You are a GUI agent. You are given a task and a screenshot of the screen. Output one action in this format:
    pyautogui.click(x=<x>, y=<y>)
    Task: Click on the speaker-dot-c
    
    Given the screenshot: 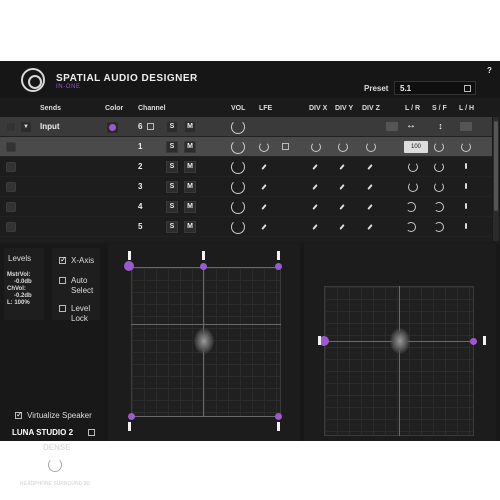 What is the action you would take?
    pyautogui.click(x=203, y=266)
    